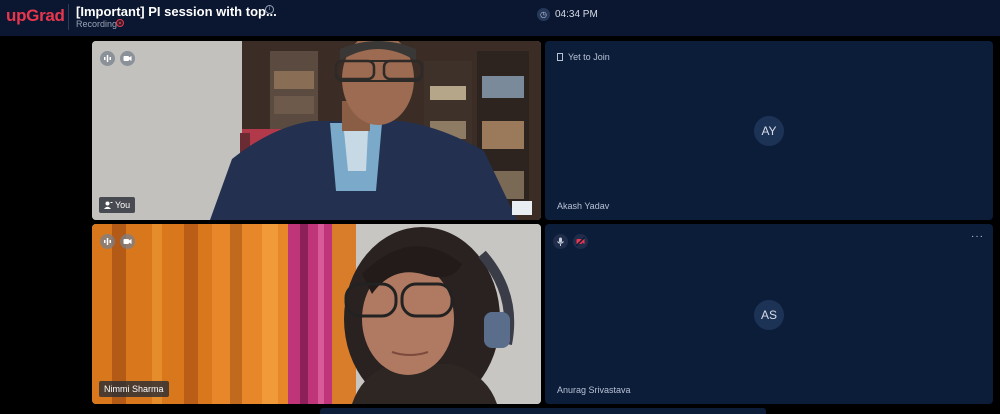 This screenshot has height=414, width=1000. I want to click on recording-icon, so click(120, 23).